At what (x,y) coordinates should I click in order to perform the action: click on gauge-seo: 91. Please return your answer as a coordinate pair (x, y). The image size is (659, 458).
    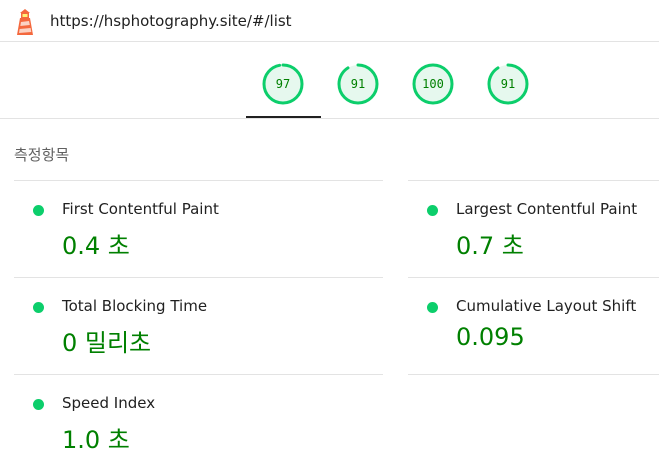
    Looking at the image, I should click on (508, 84).